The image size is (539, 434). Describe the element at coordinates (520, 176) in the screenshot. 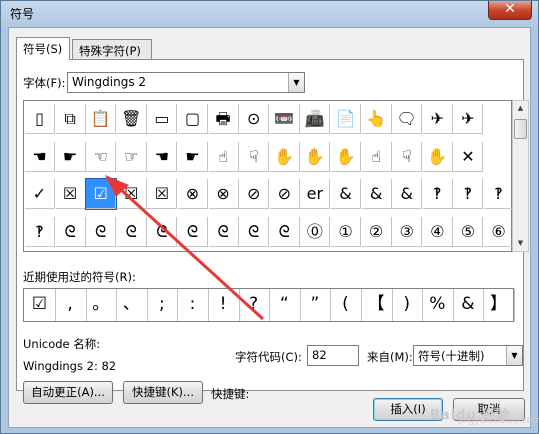

I see `symbol-grid-scrollbar: ▲ ▼` at that location.